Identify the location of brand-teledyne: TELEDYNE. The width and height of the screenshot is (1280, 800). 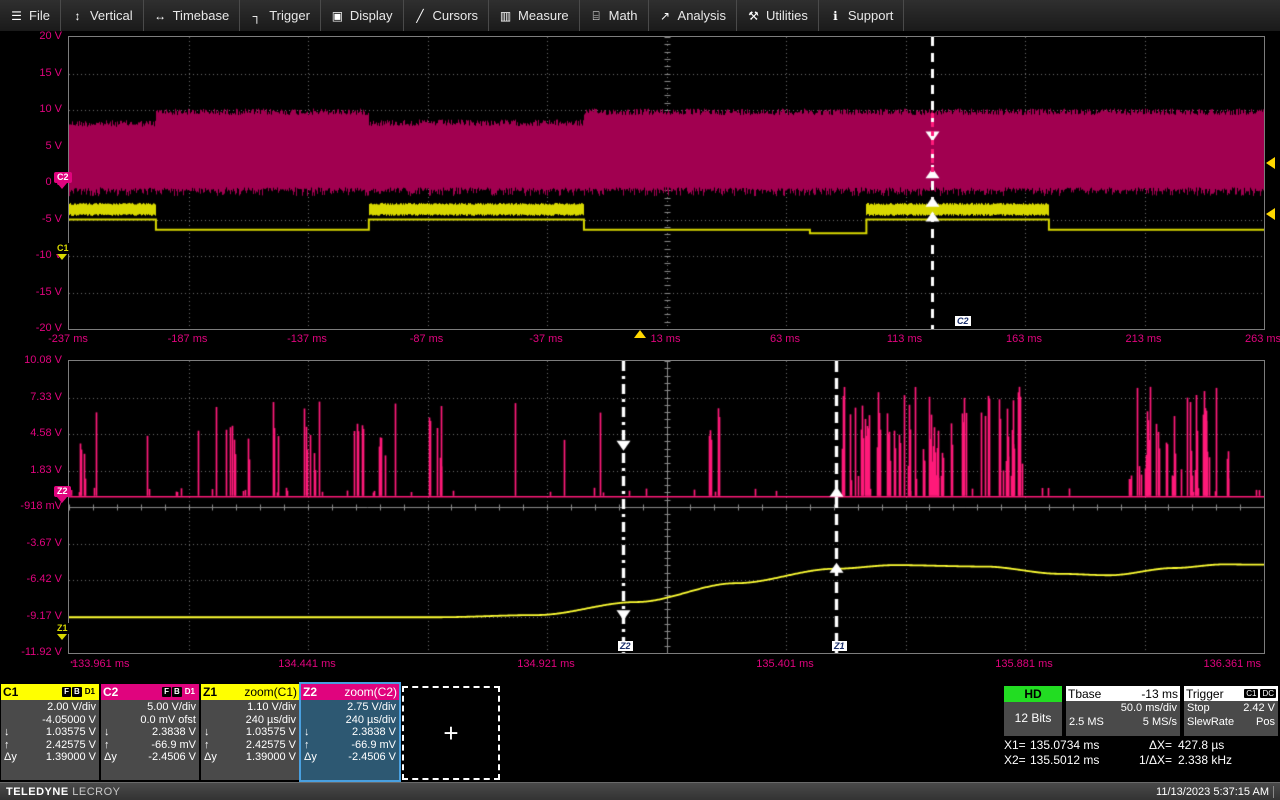
(37, 791).